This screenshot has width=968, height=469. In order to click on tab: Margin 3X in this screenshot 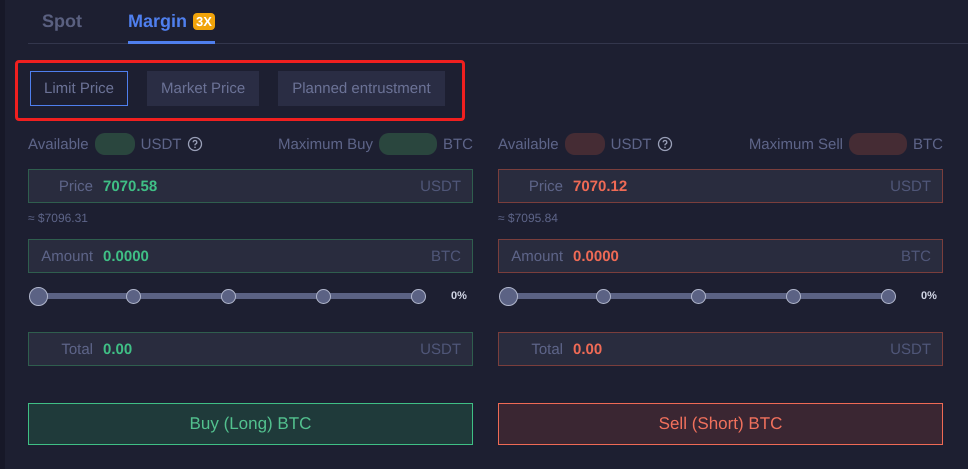, I will do `click(171, 22)`.